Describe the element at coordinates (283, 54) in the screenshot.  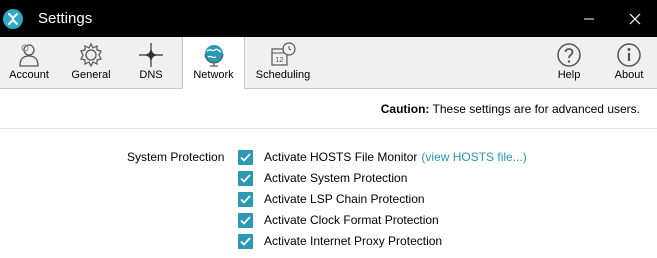
I see `calendar-clock-icon: 12` at that location.